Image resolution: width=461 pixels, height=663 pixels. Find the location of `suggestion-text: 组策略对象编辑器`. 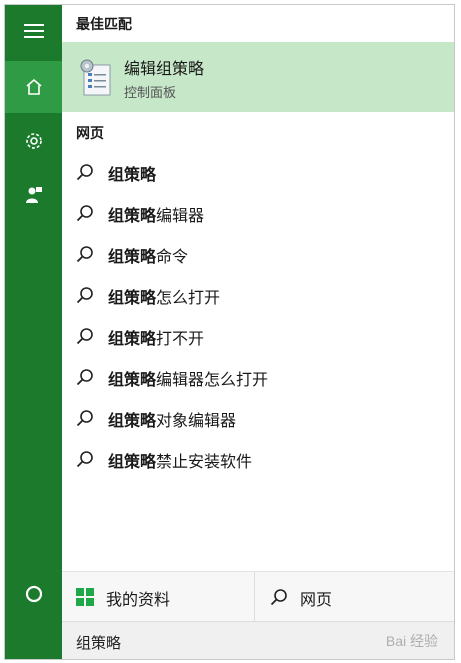

suggestion-text: 组策略对象编辑器 is located at coordinates (172, 419).